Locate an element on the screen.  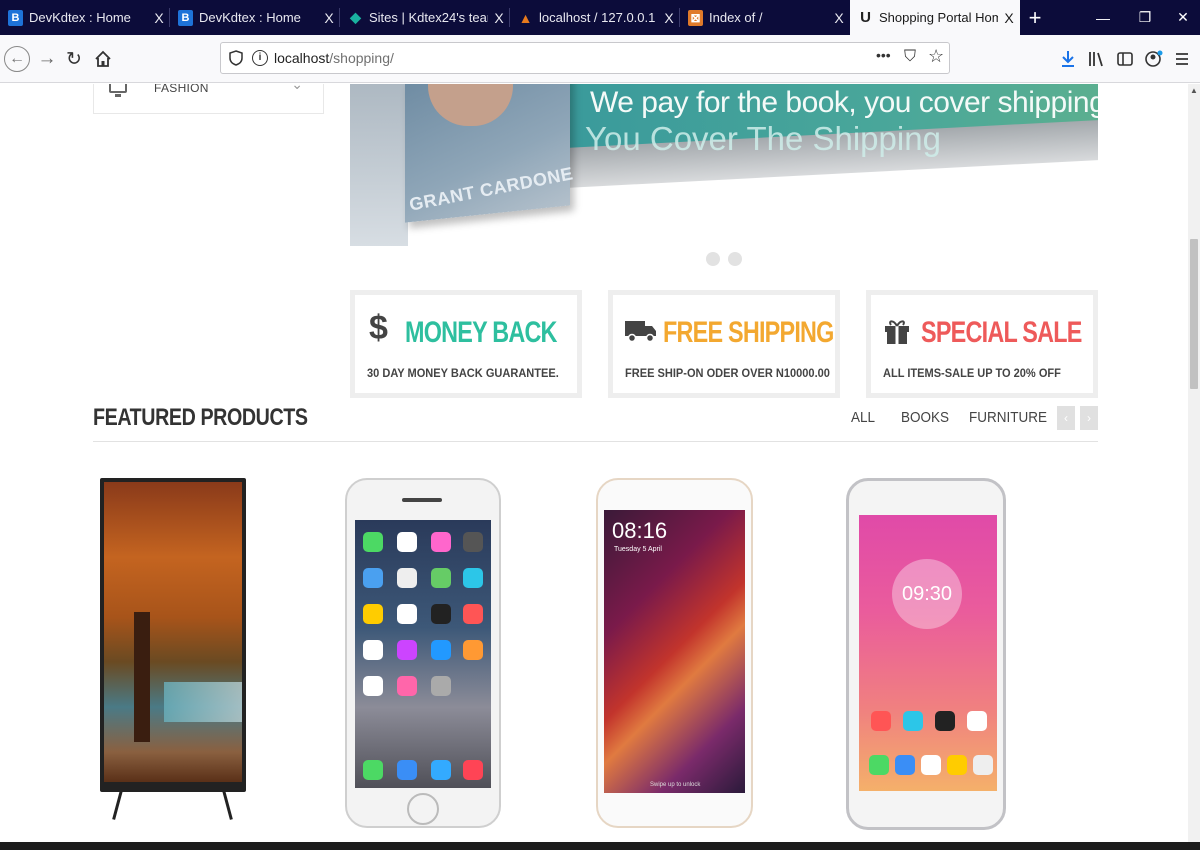
filter-tab-all: ALL is located at coordinates (863, 417).